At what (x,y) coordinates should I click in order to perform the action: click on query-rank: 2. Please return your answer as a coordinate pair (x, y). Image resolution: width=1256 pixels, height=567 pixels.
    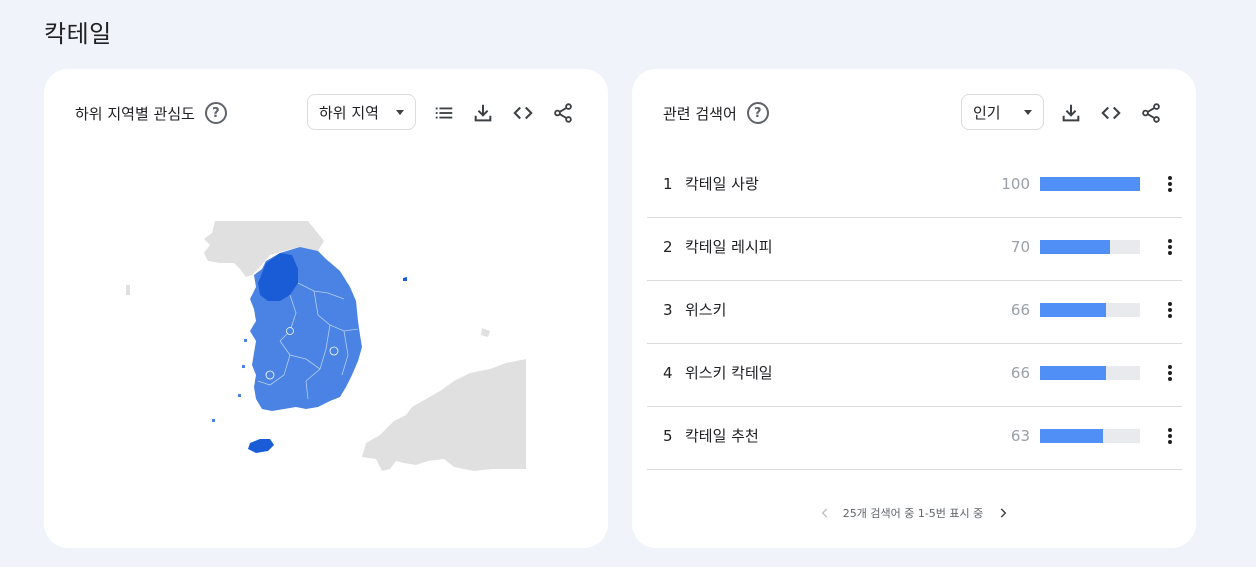
    Looking at the image, I should click on (668, 247).